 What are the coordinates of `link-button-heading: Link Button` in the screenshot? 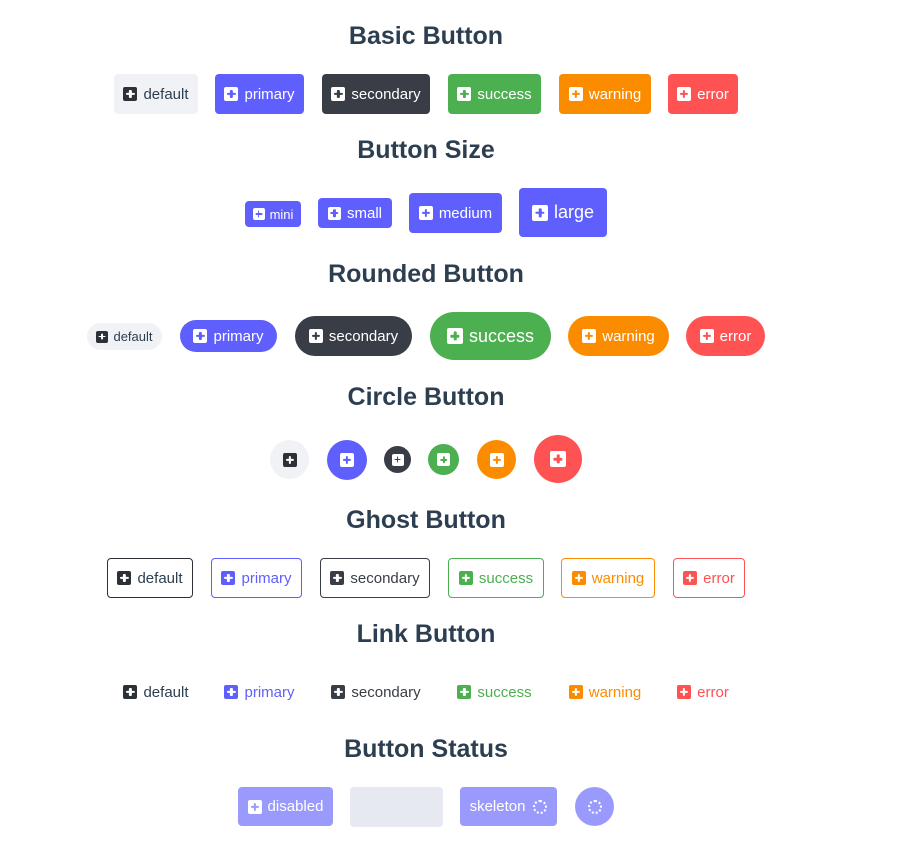 It's located at (426, 634).